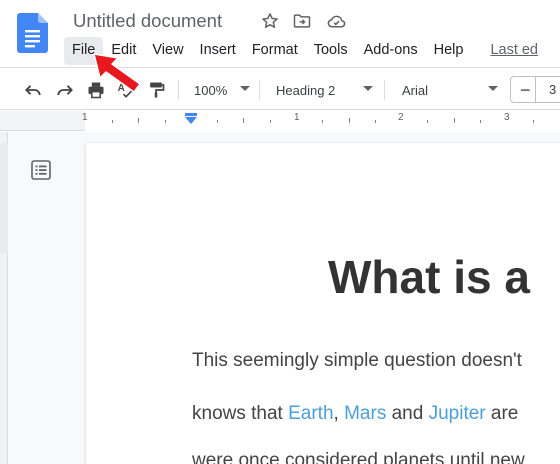  I want to click on menu-add-ons: Add-ons, so click(391, 51).